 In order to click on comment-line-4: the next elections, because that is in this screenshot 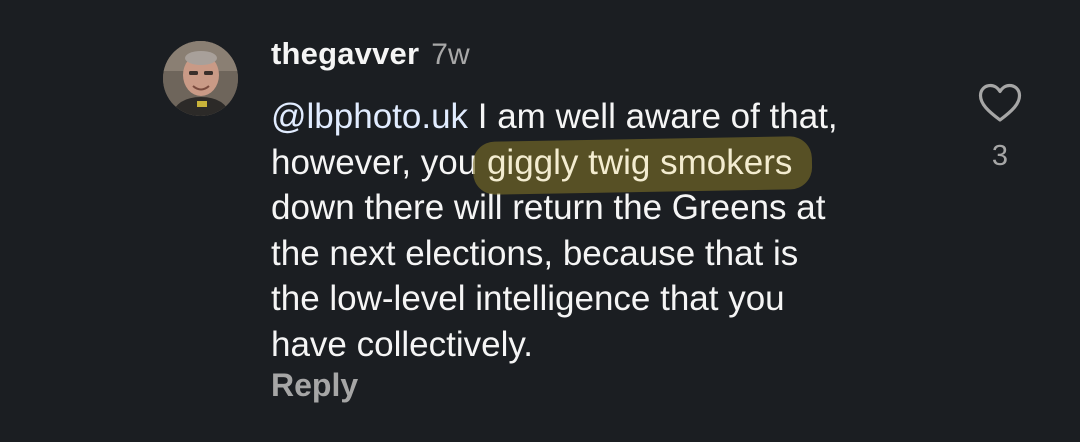, I will do `click(535, 253)`.